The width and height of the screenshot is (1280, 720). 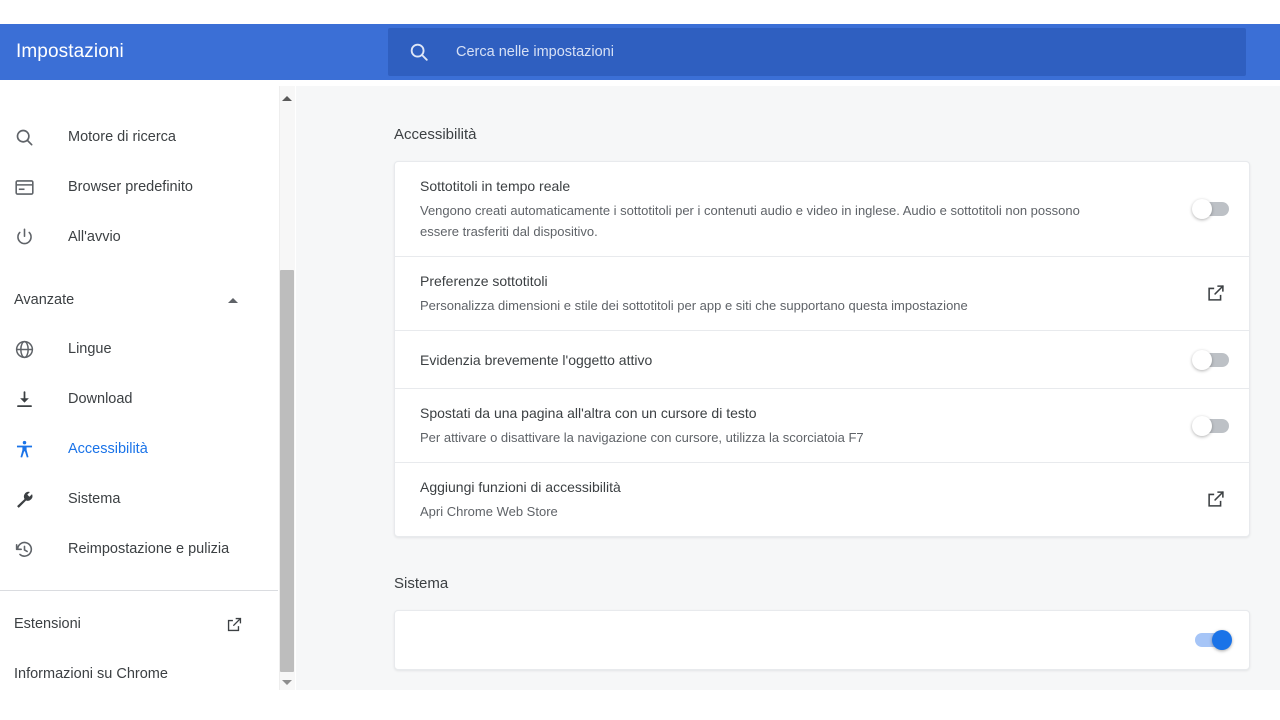 I want to click on clipped-icon, so click(x=29, y=92).